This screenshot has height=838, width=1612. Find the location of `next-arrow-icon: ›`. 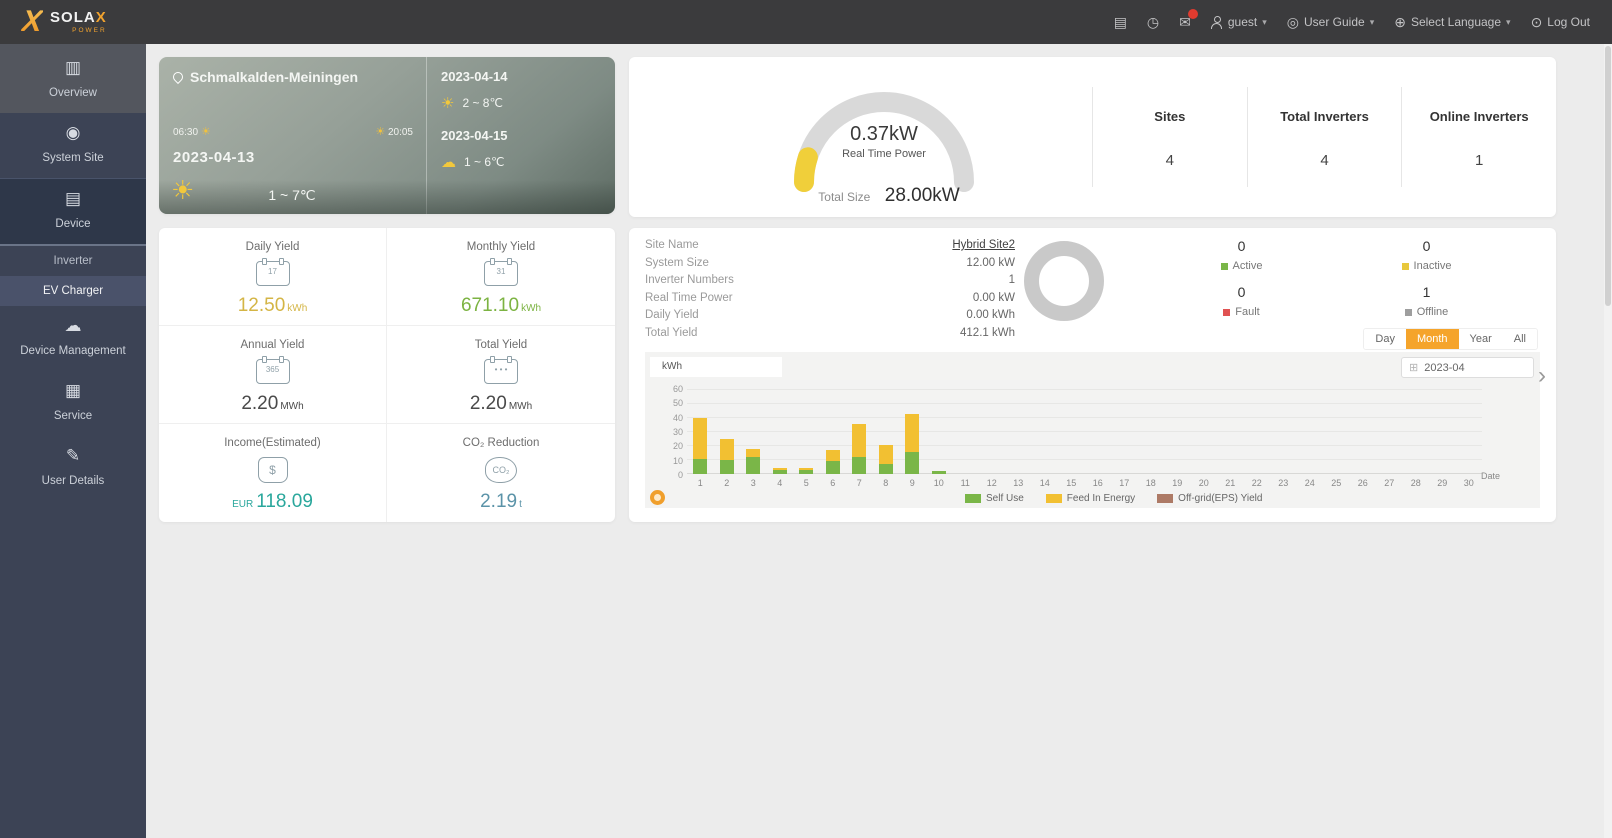

next-arrow-icon: › is located at coordinates (1542, 376).